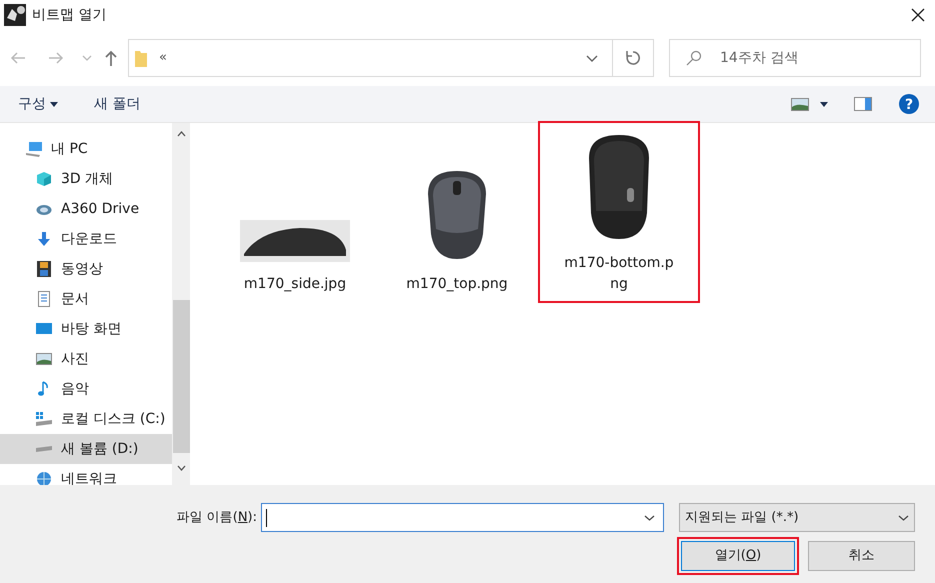 The height and width of the screenshot is (583, 935). What do you see at coordinates (111, 58) in the screenshot?
I see `up-arrow-icon` at bounding box center [111, 58].